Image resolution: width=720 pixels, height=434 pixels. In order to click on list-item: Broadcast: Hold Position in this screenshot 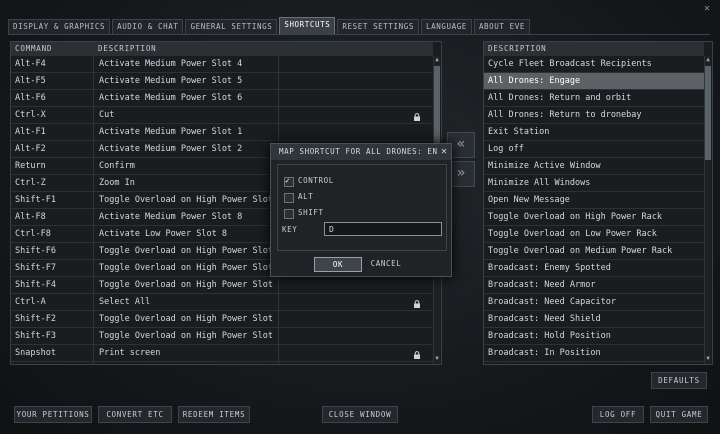, I will do `click(594, 336)`.